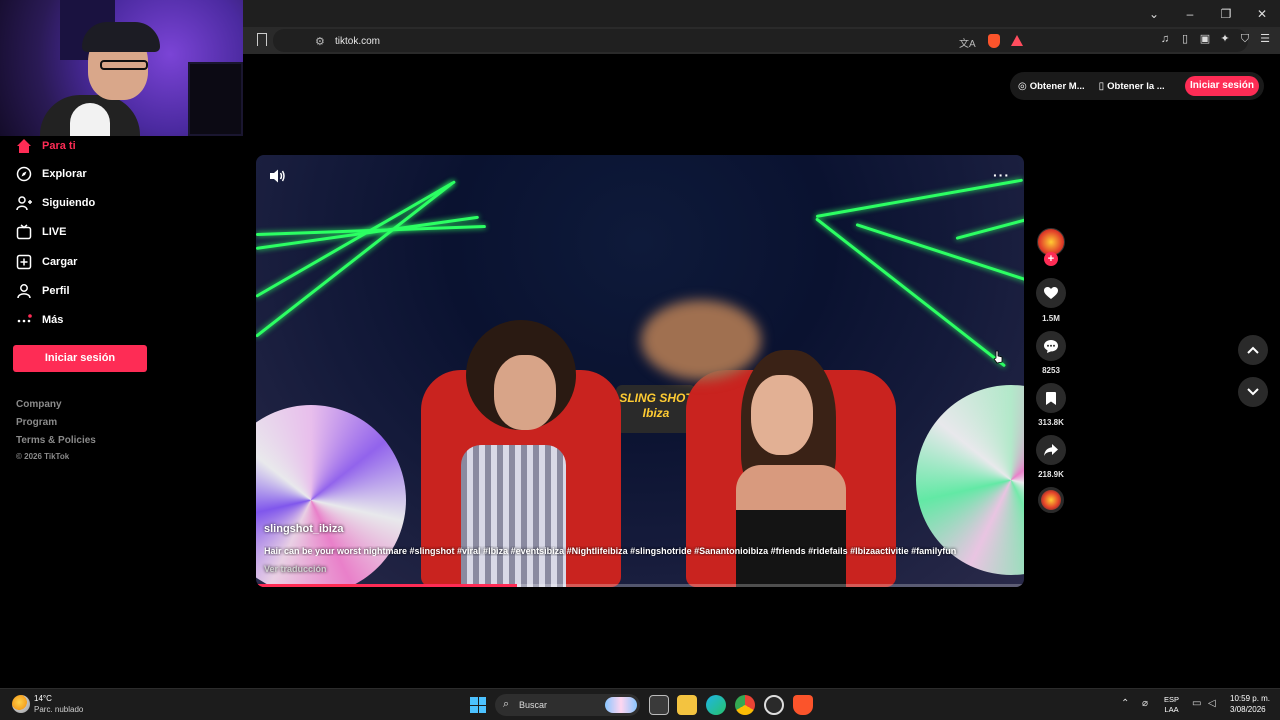  I want to click on share-button, so click(1051, 450).